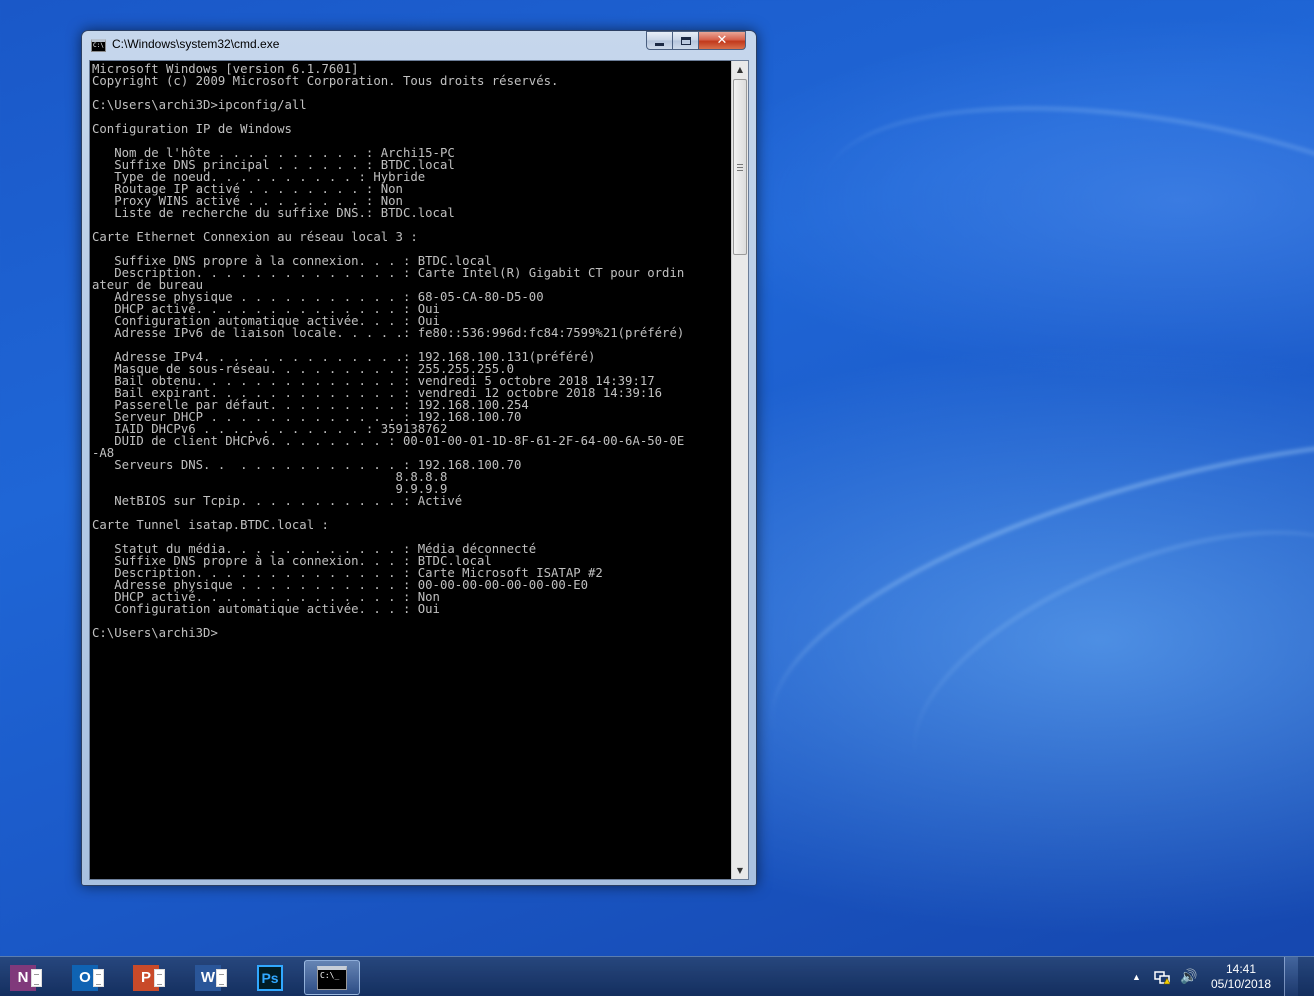 This screenshot has width=1314, height=996. I want to click on close-button: ✕, so click(722, 40).